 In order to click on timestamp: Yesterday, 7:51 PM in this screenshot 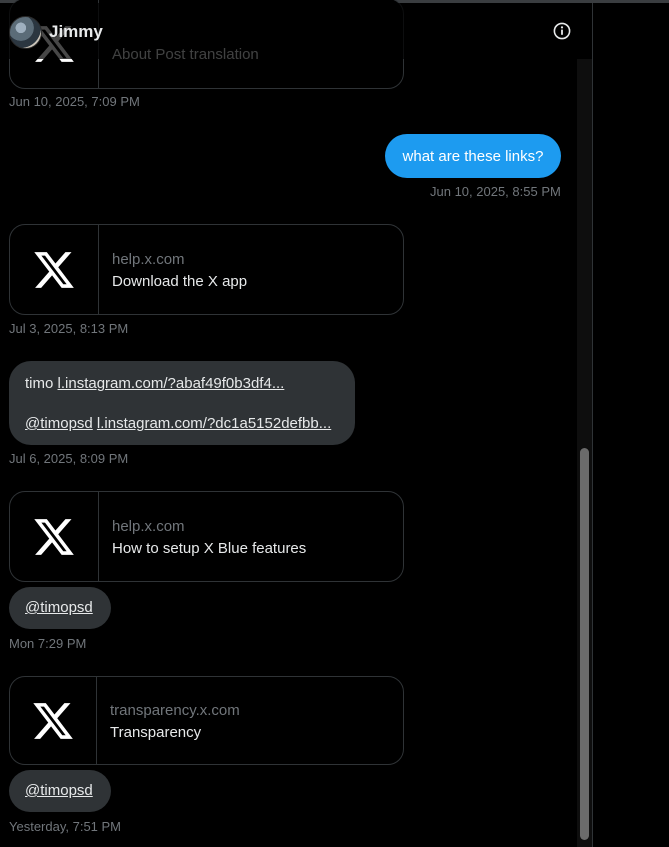, I will do `click(65, 826)`.